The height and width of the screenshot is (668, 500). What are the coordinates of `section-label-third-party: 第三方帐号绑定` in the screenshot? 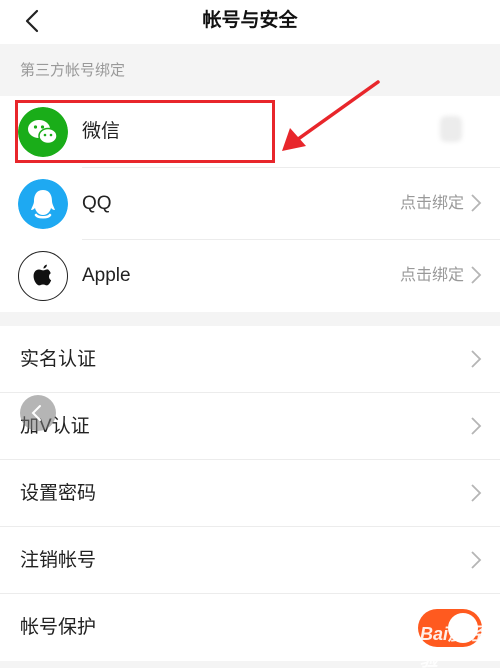 It's located at (73, 70).